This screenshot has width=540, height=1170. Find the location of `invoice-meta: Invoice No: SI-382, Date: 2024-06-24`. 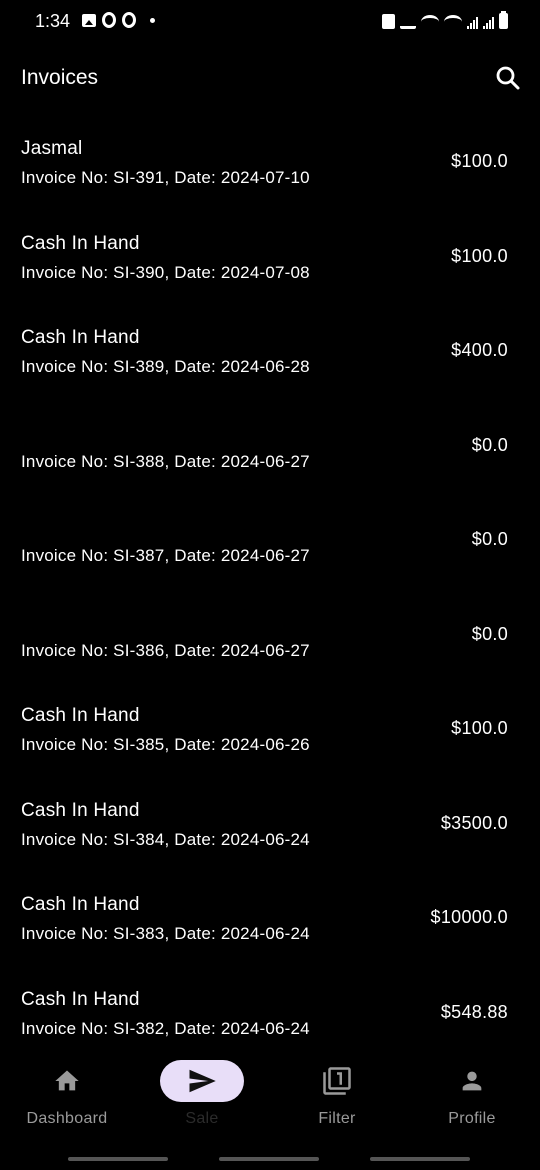

invoice-meta: Invoice No: SI-382, Date: 2024-06-24 is located at coordinates (165, 1028).